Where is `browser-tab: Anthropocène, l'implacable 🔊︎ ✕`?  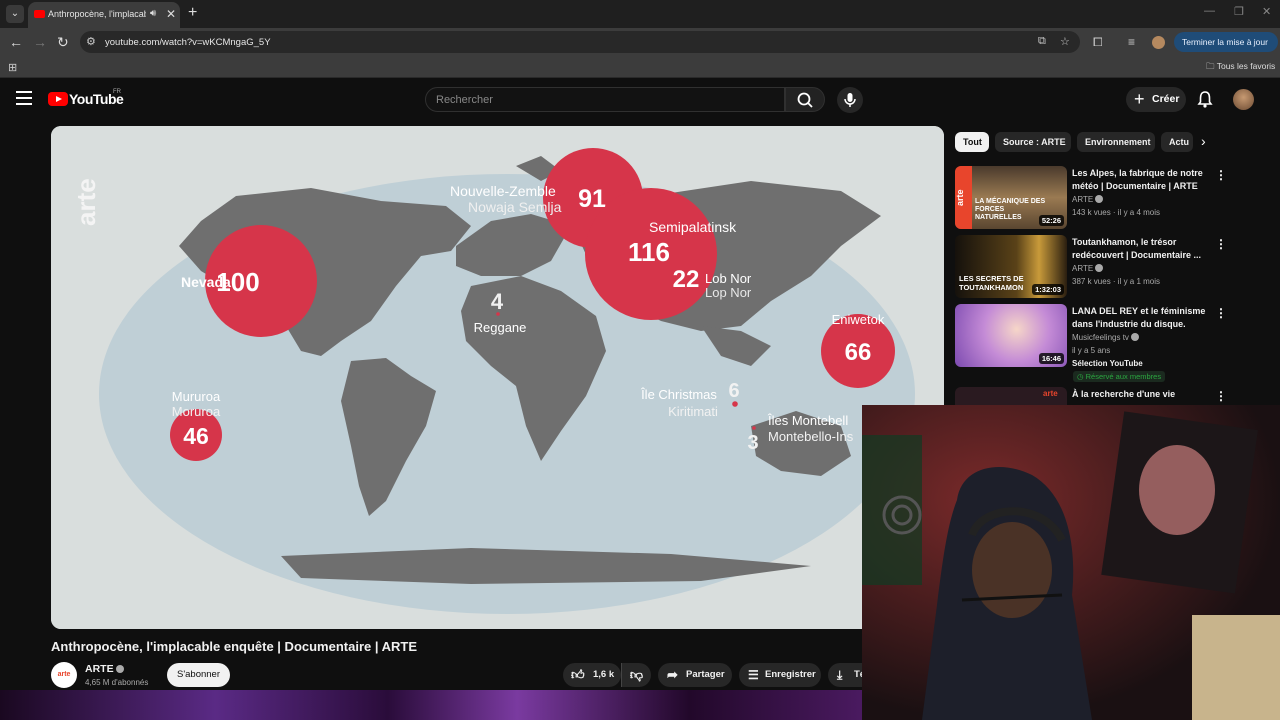
browser-tab: Anthropocène, l'implacable 🔊︎ ✕ is located at coordinates (104, 15).